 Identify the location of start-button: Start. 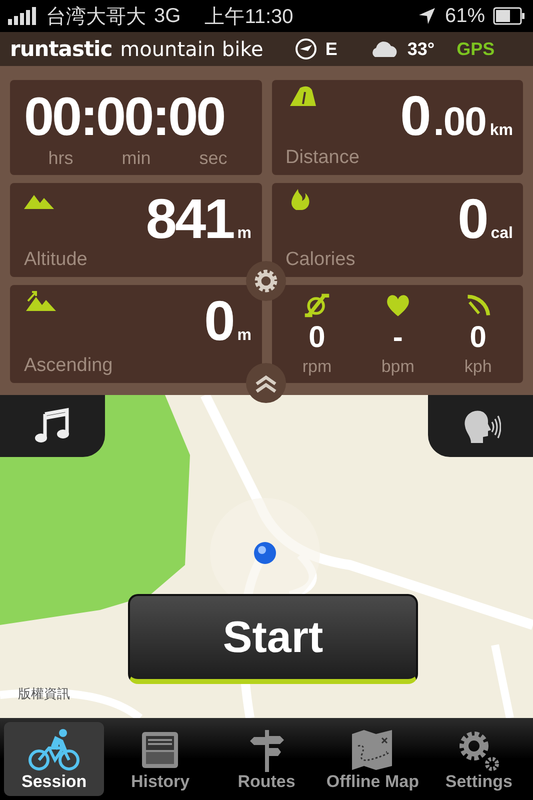
(273, 639).